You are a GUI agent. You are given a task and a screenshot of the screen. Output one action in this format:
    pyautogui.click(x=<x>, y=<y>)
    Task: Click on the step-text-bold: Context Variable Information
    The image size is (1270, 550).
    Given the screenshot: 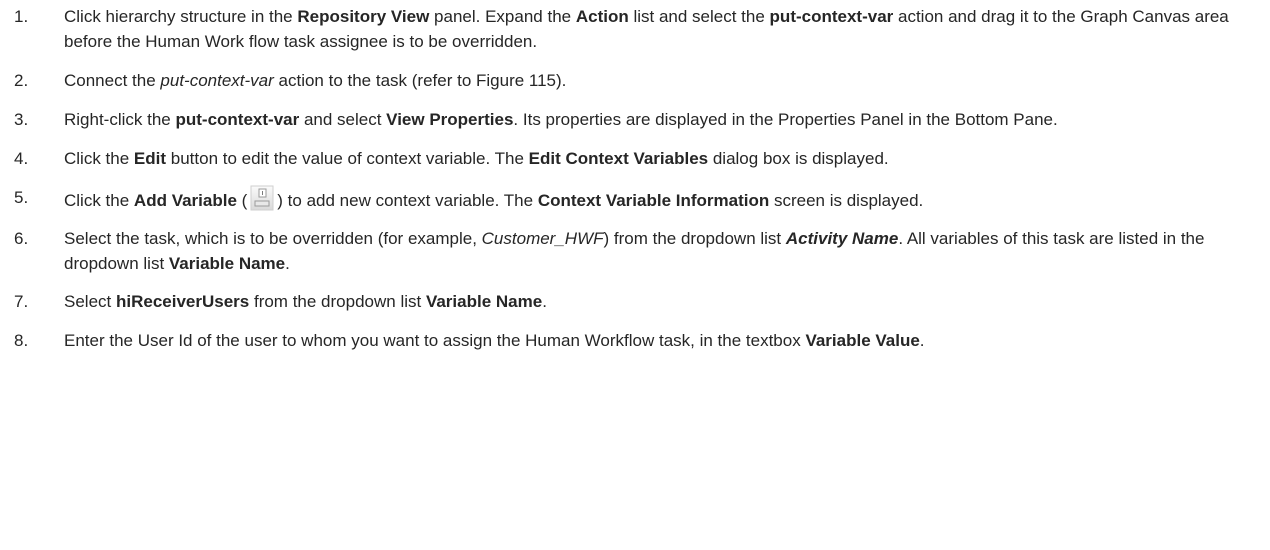 What is the action you would take?
    pyautogui.click(x=653, y=200)
    